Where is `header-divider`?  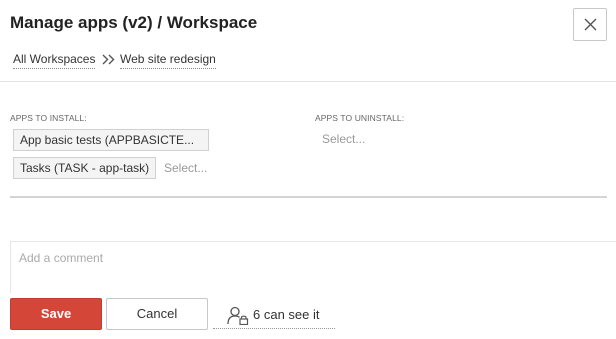
header-divider is located at coordinates (308, 81).